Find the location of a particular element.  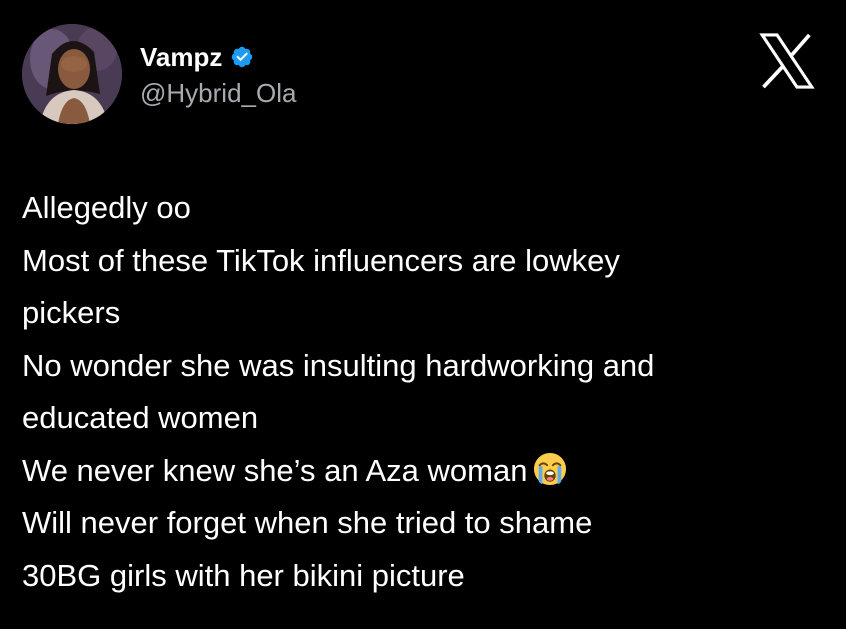

user-handle: @Hybrid_Ola is located at coordinates (218, 93).